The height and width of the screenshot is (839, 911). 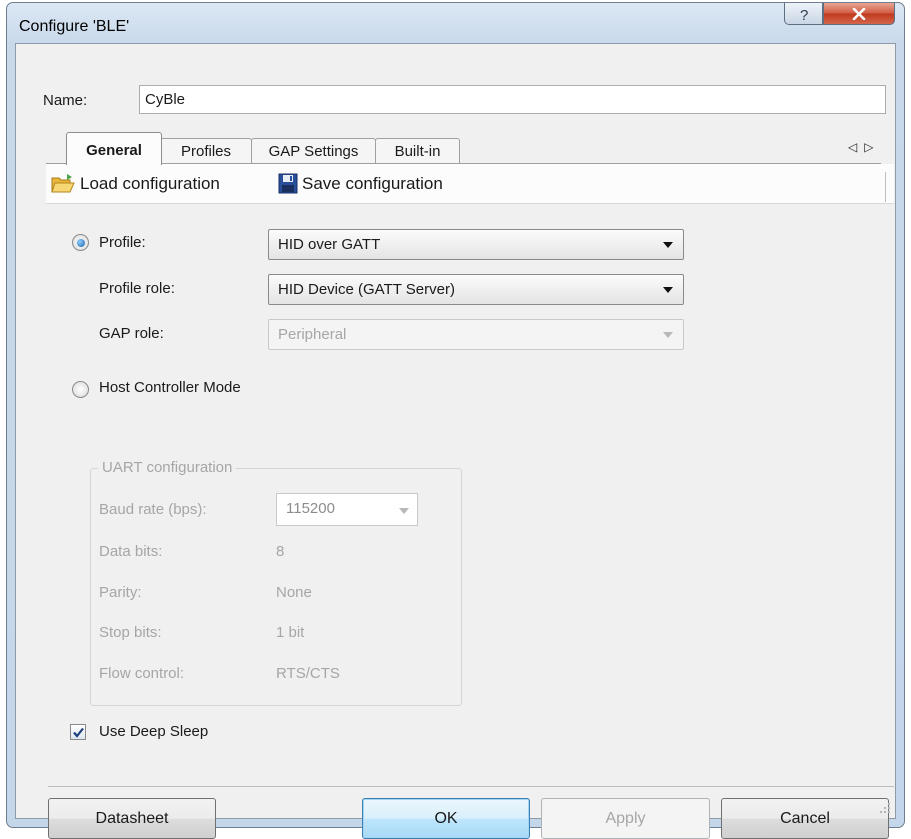 I want to click on apply-button: Apply, so click(x=625, y=818).